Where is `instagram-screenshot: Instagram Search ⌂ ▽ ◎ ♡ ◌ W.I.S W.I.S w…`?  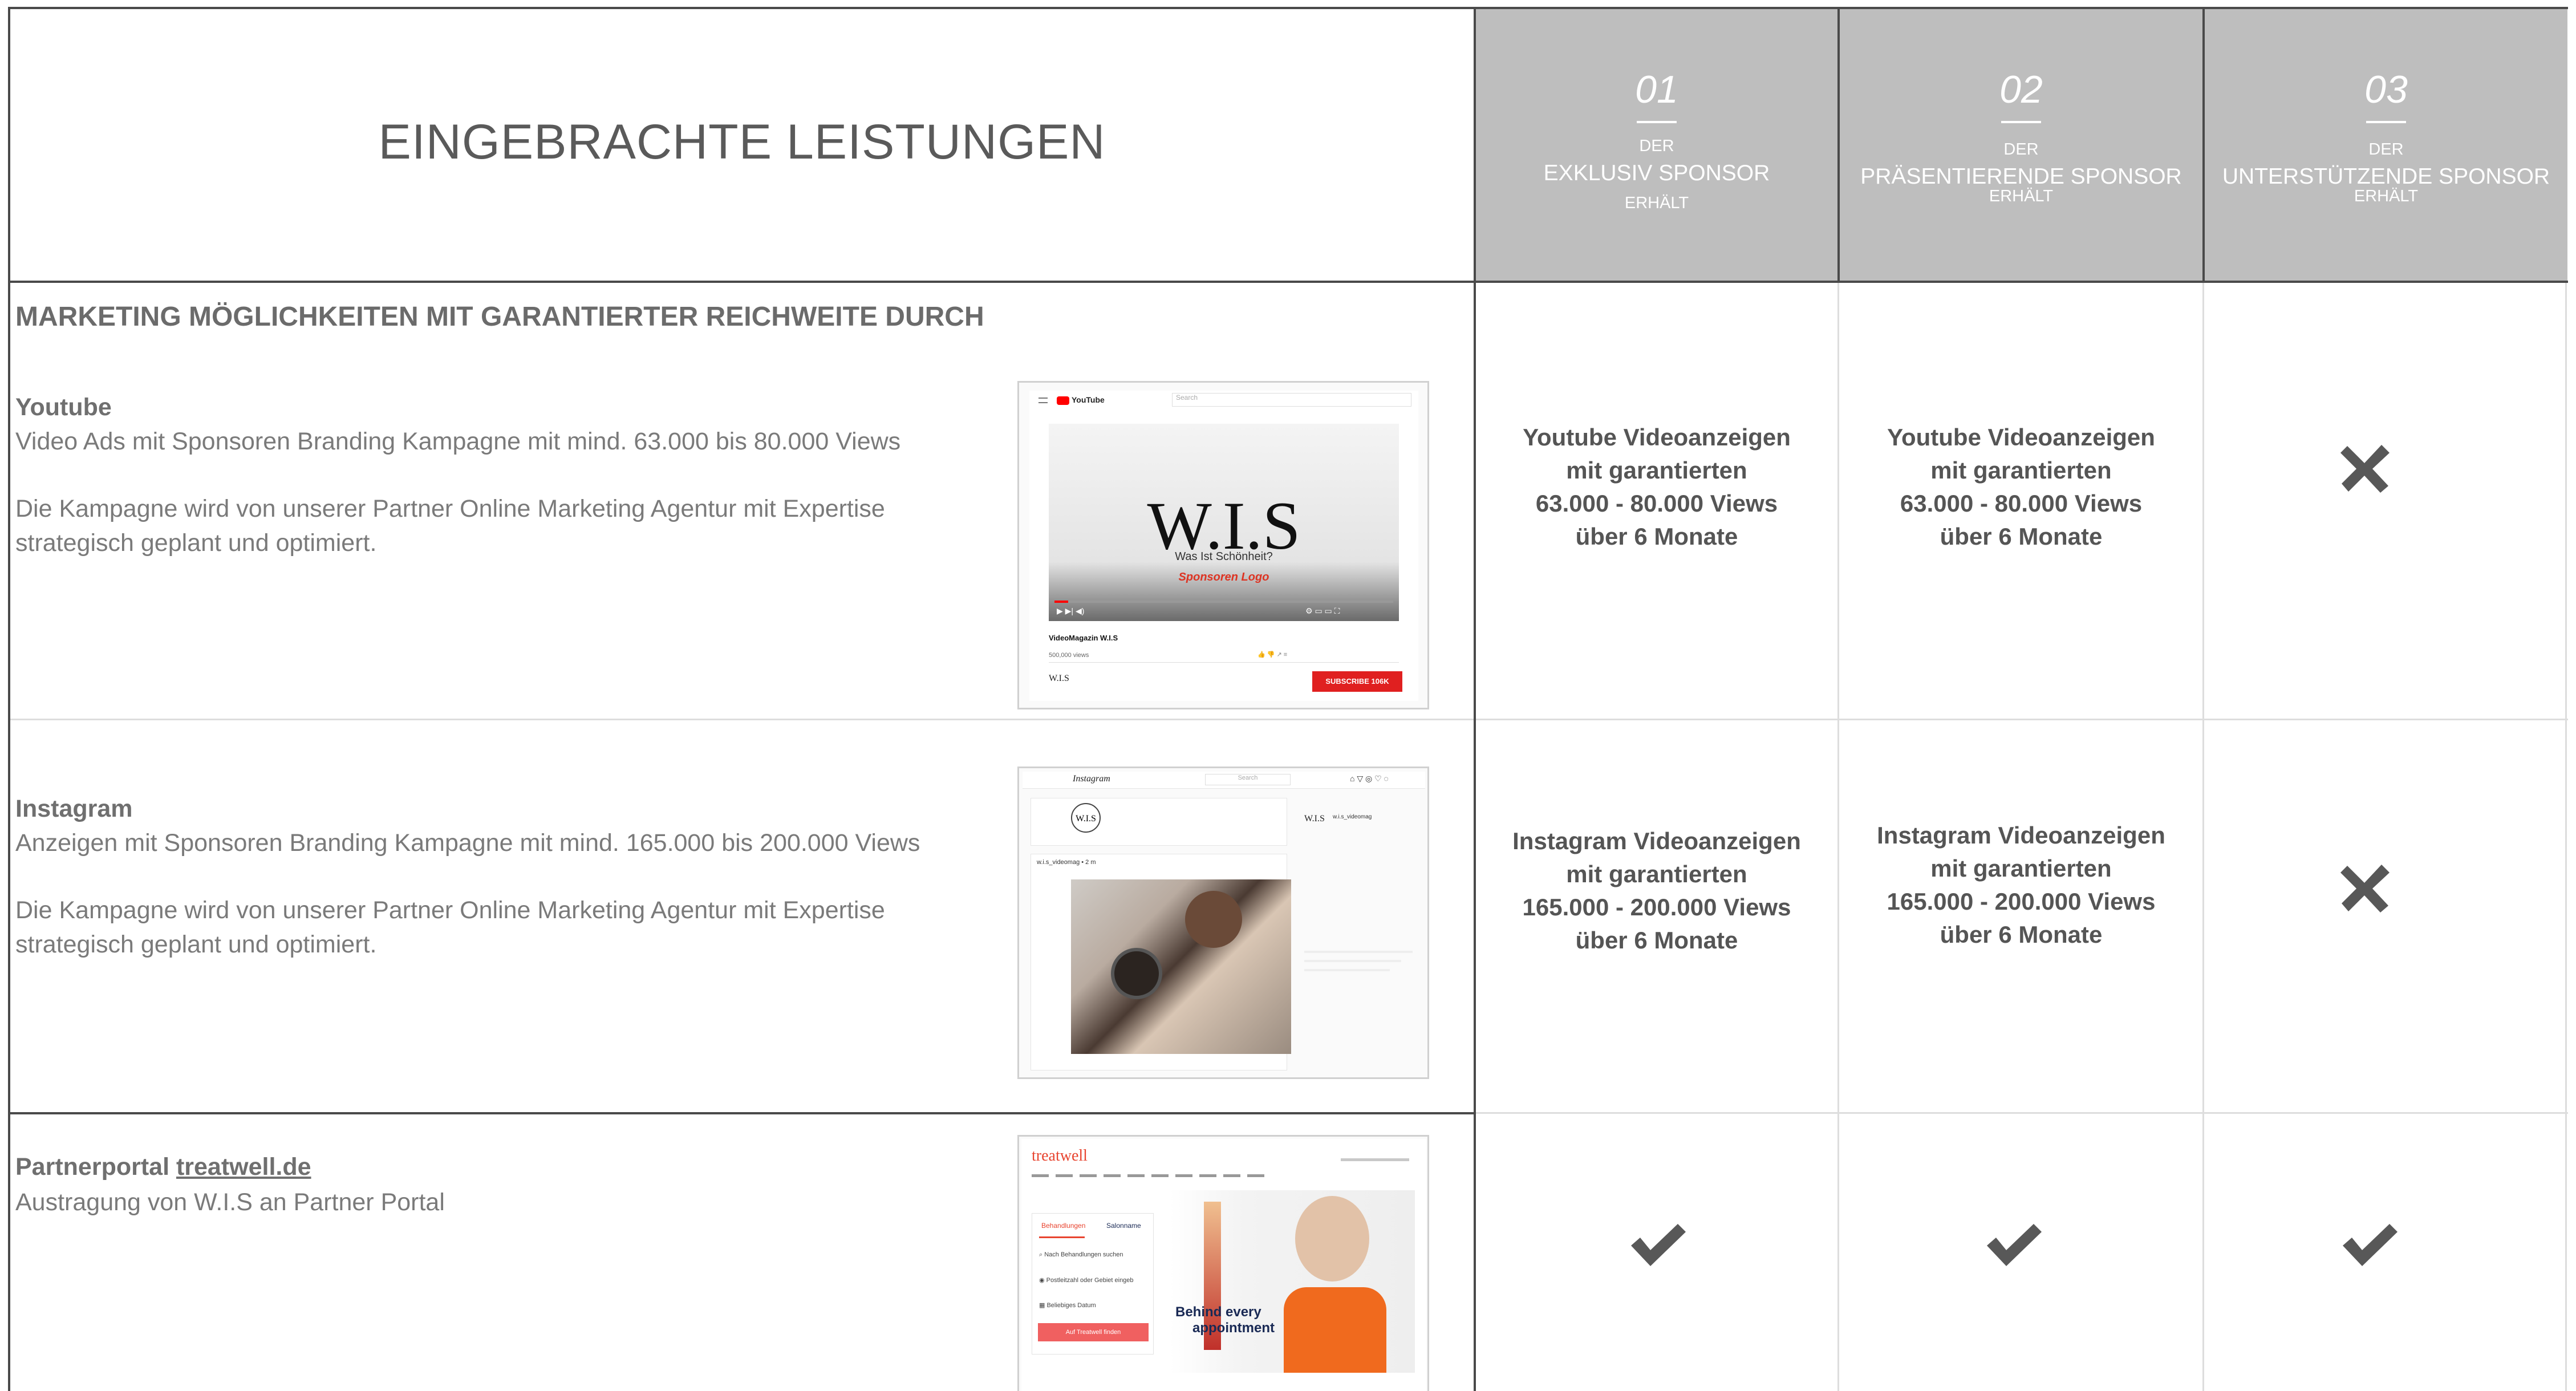 instagram-screenshot: Instagram Search ⌂ ▽ ◎ ♡ ◌ W.I.S W.I.S w… is located at coordinates (1223, 923).